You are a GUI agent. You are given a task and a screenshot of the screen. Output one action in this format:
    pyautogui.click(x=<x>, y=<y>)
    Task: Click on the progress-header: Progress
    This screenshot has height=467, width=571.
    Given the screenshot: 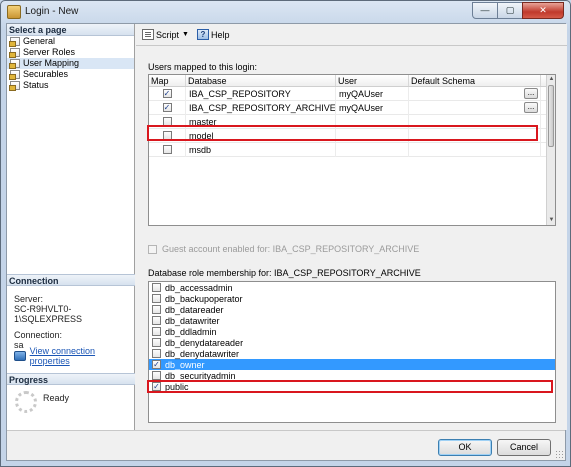 What is the action you would take?
    pyautogui.click(x=71, y=379)
    